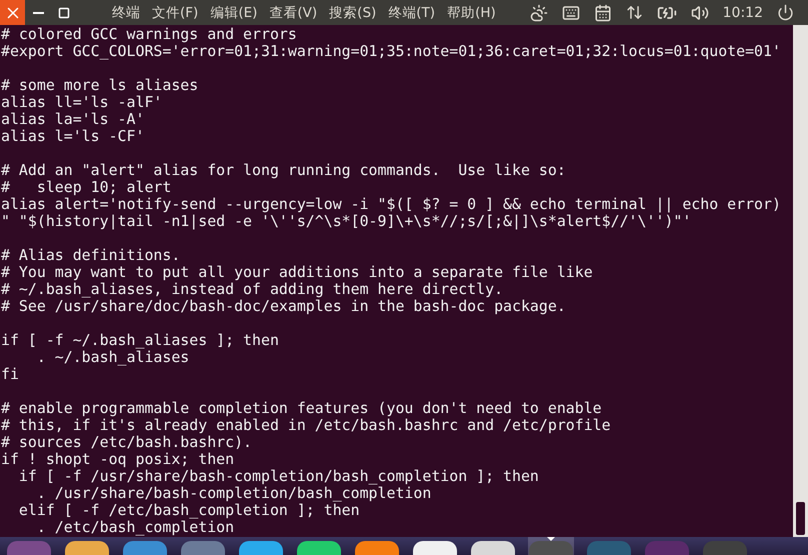  Describe the element at coordinates (785, 12) in the screenshot. I see `power-icon` at that location.